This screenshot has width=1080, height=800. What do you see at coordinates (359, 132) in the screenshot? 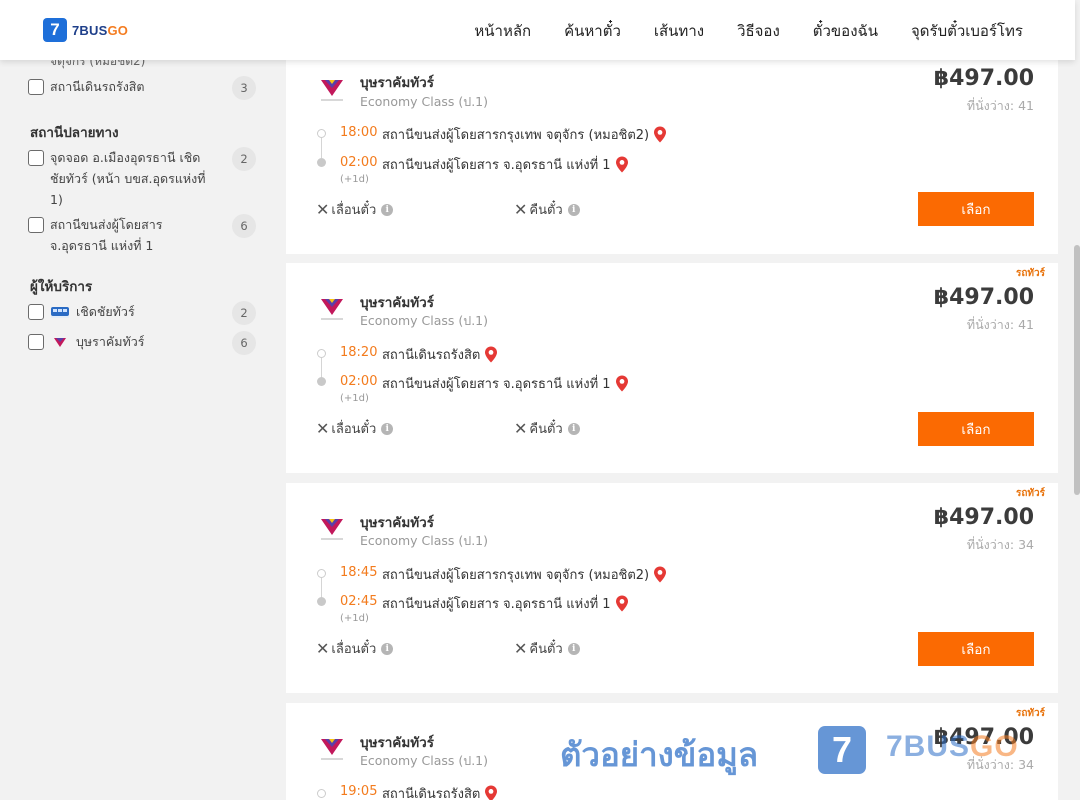
I see `departure-time: 18:00` at bounding box center [359, 132].